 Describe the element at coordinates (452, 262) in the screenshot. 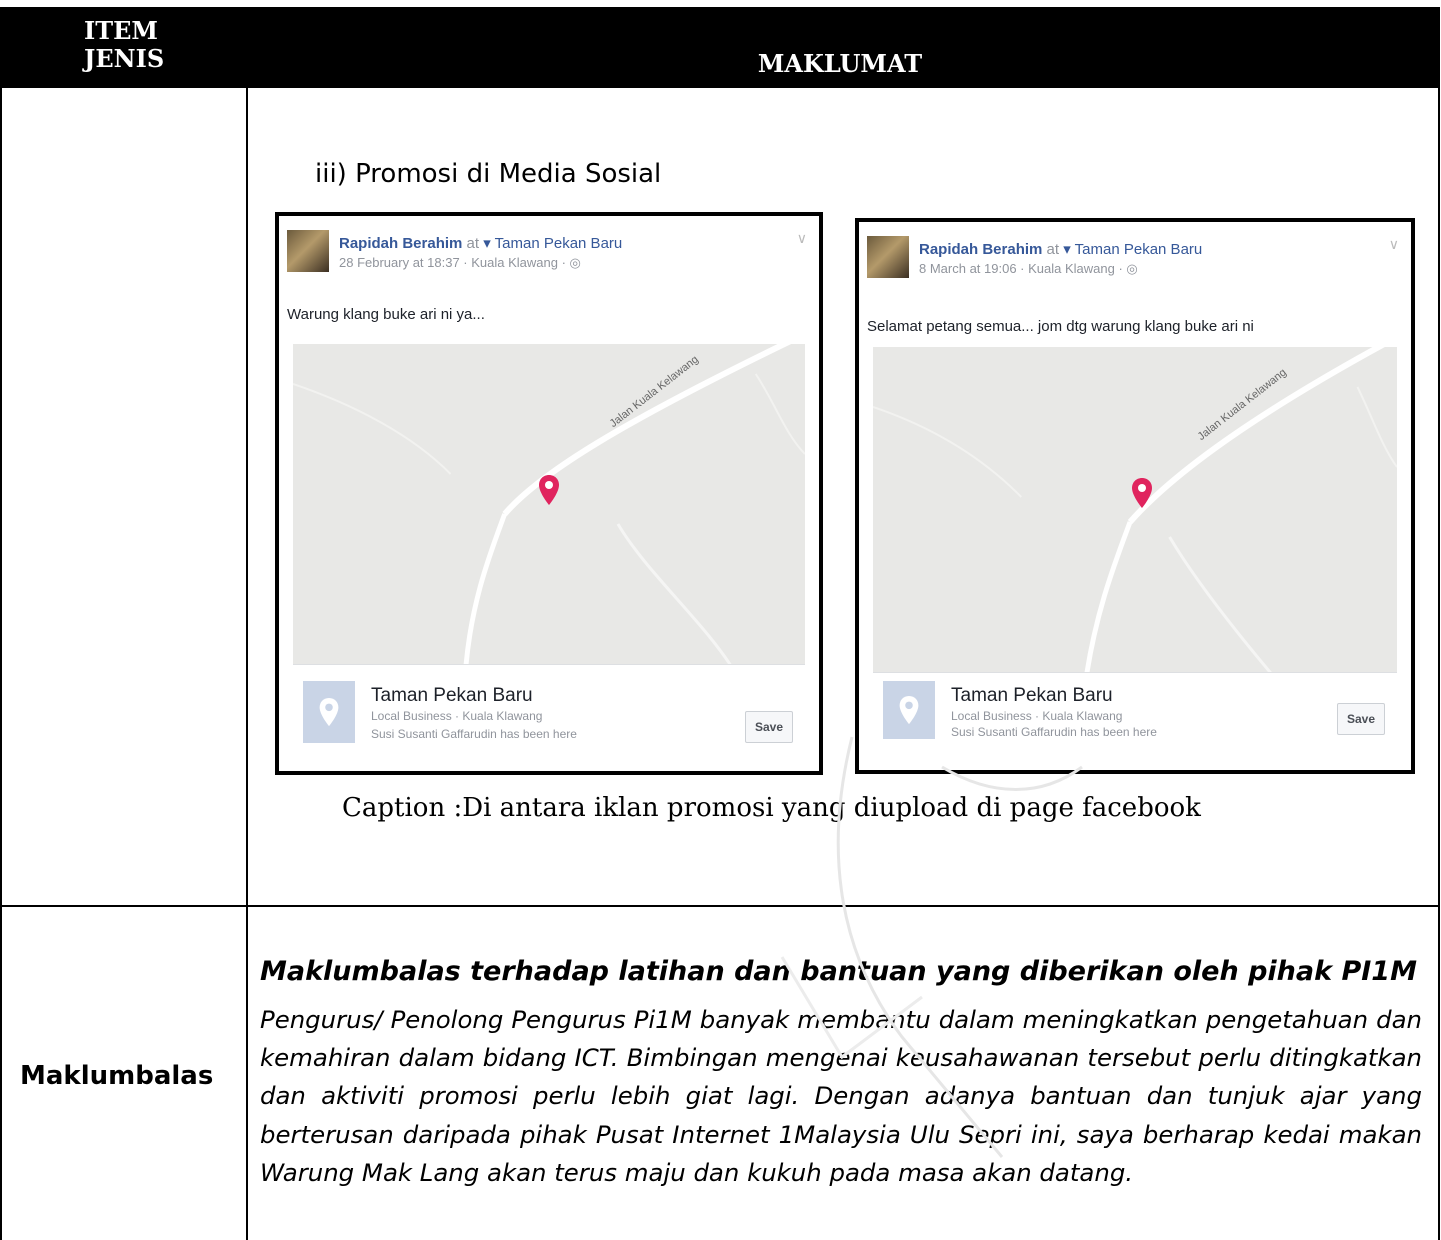

I see `post-timestamp: 28 February at 18:37 · Kuala Klawang ·` at that location.